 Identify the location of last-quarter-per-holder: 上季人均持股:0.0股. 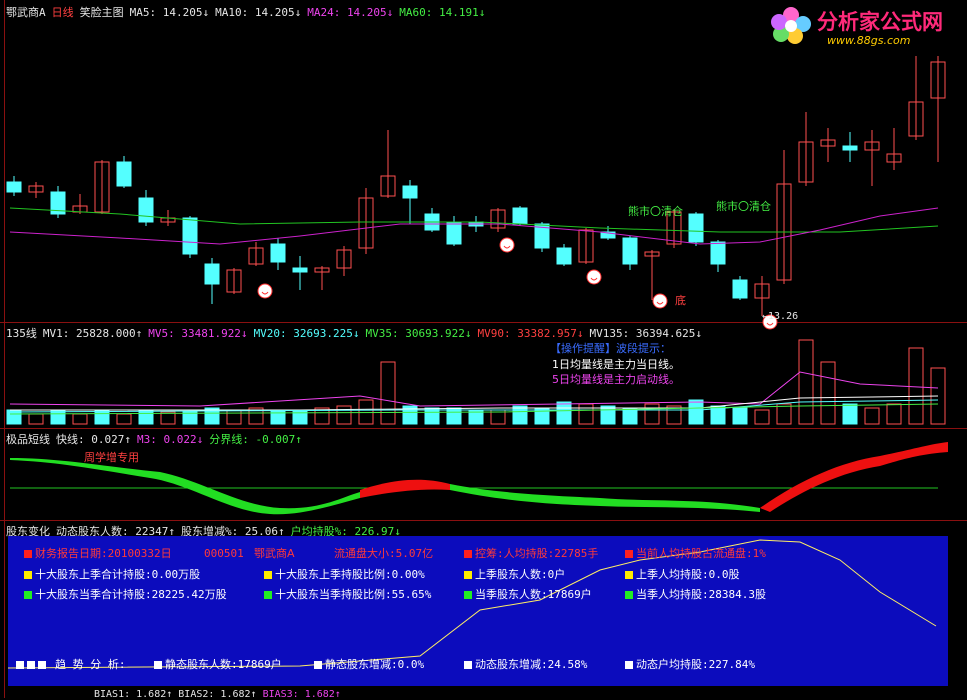
(682, 574).